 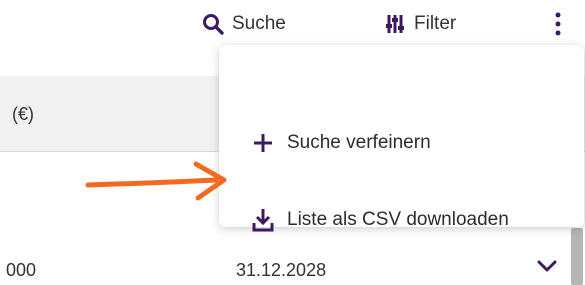 I want to click on search-button: Suche, so click(x=244, y=24).